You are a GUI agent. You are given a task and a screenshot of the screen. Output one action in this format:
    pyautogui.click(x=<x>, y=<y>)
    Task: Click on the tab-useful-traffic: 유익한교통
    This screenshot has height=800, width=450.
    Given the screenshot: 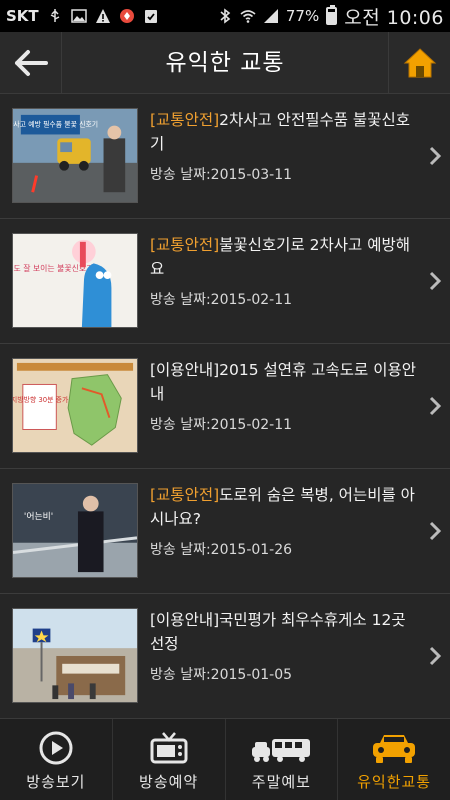 What is the action you would take?
    pyautogui.click(x=394, y=759)
    